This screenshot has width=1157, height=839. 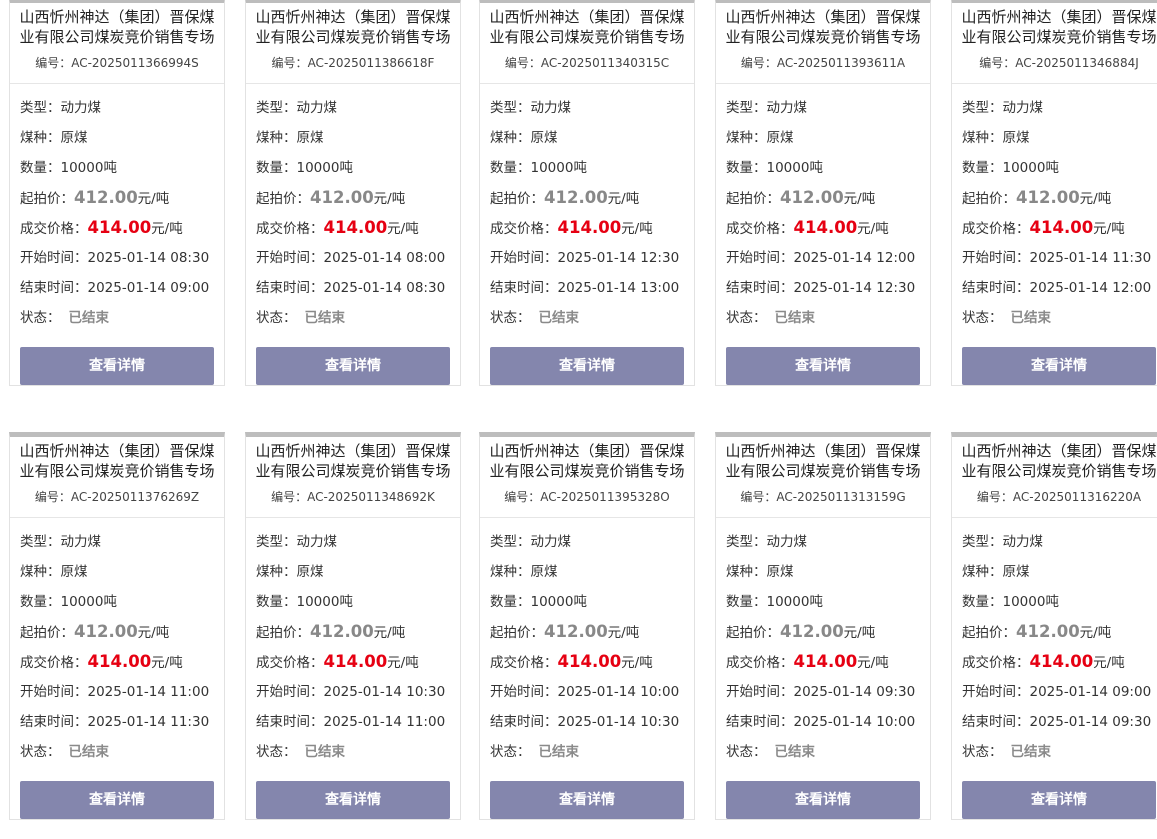 What do you see at coordinates (841, 63) in the screenshot?
I see `code-value: AC-2025011393611A` at bounding box center [841, 63].